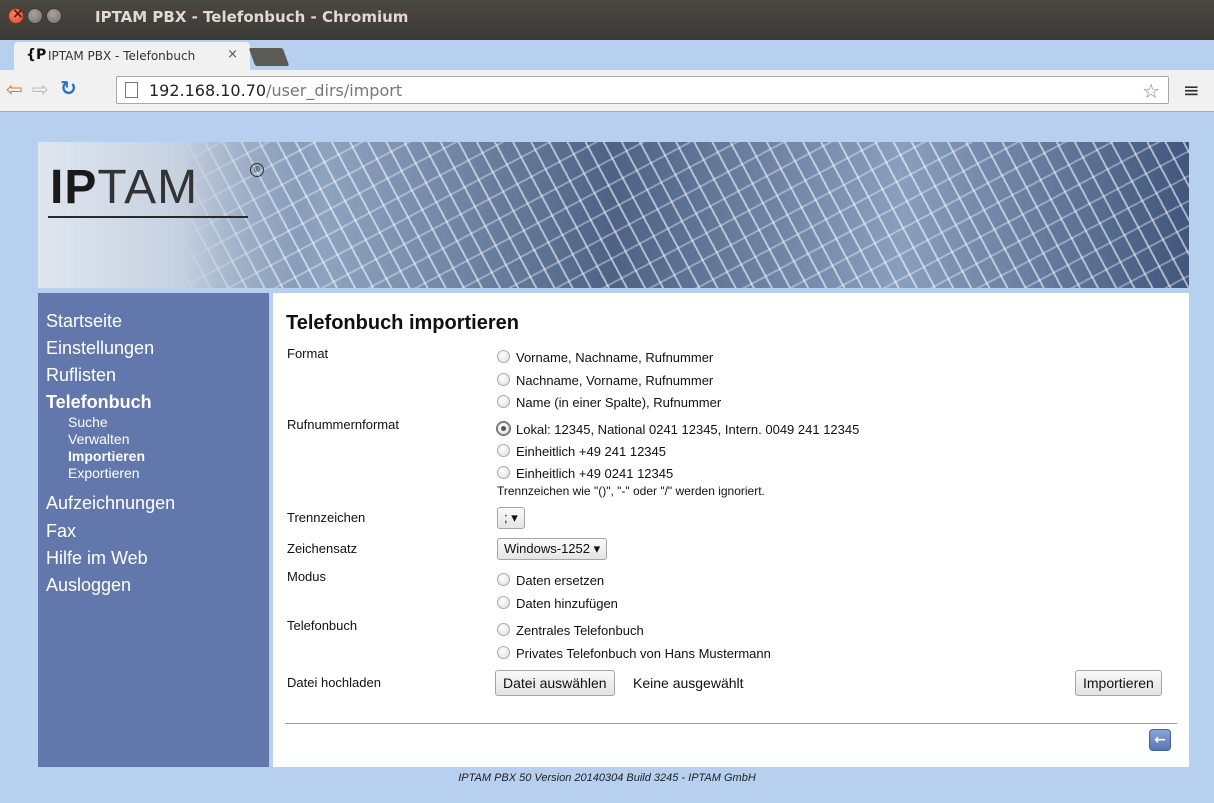 This screenshot has height=803, width=1214. Describe the element at coordinates (84, 321) in the screenshot. I see `sidebar-item-startseite: Startseite` at that location.